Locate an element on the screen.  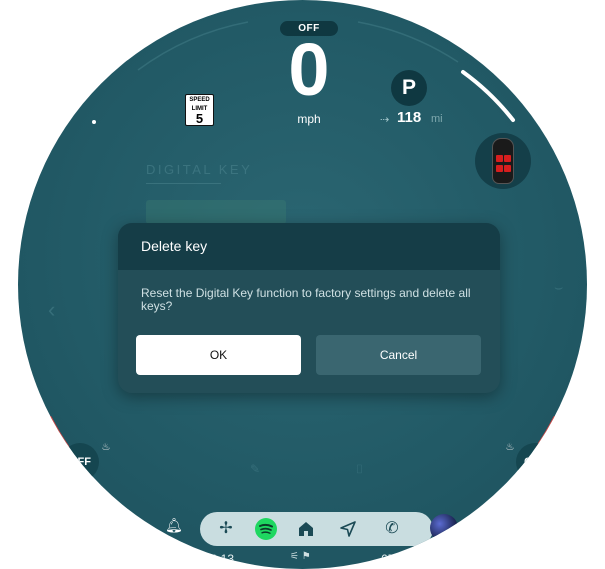
clock: 10:13 is located at coordinates (219, 559).